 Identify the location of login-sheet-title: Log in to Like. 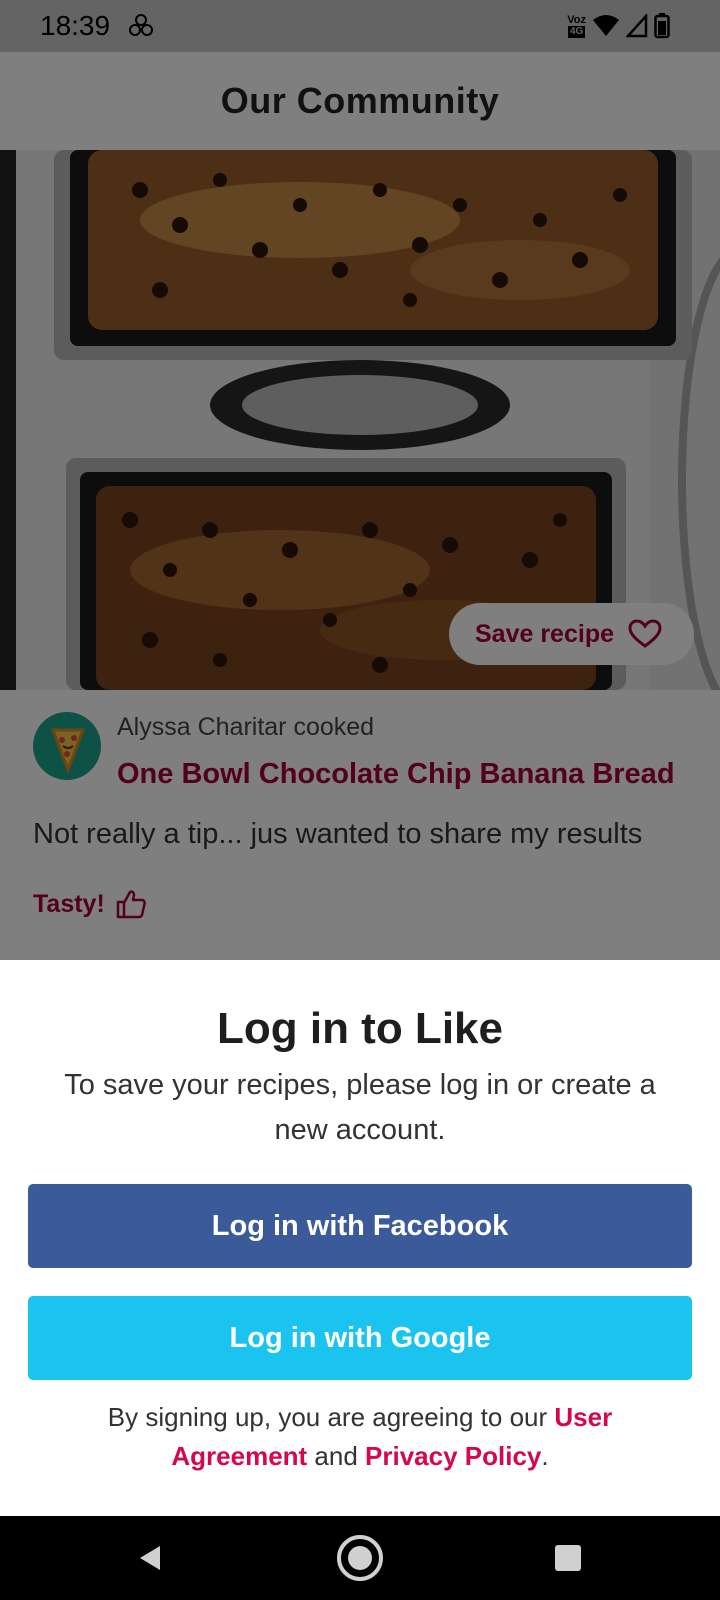
(360, 1028).